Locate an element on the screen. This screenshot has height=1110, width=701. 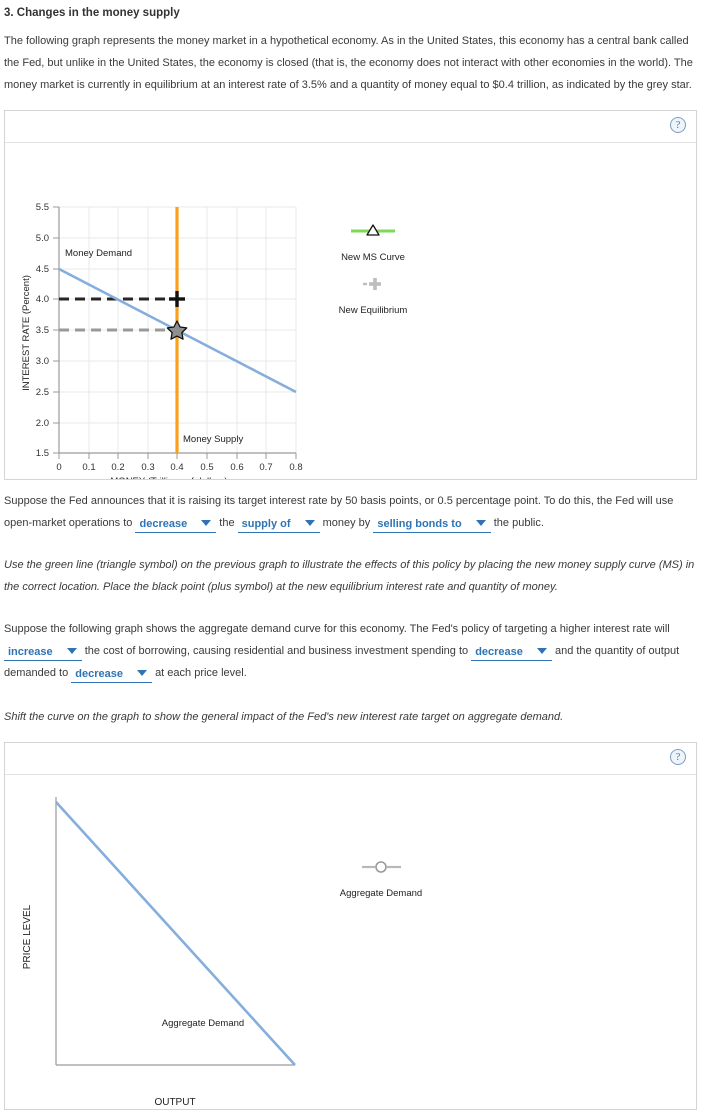
aggregate-demand-curve-label: Aggregate Demand is located at coordinates (203, 1023).